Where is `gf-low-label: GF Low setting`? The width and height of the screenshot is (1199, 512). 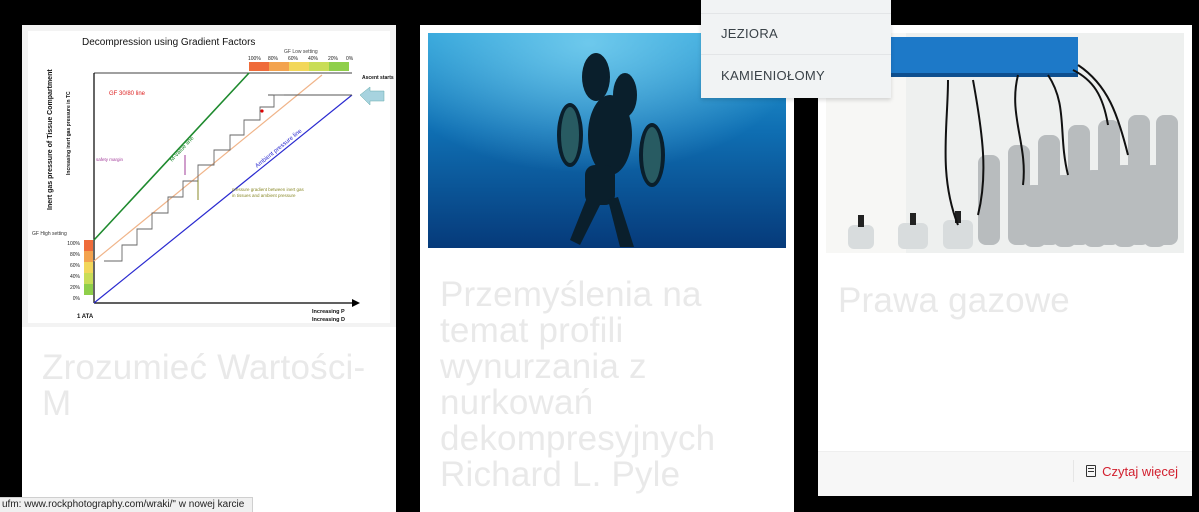
gf-low-label: GF Low setting is located at coordinates (301, 52).